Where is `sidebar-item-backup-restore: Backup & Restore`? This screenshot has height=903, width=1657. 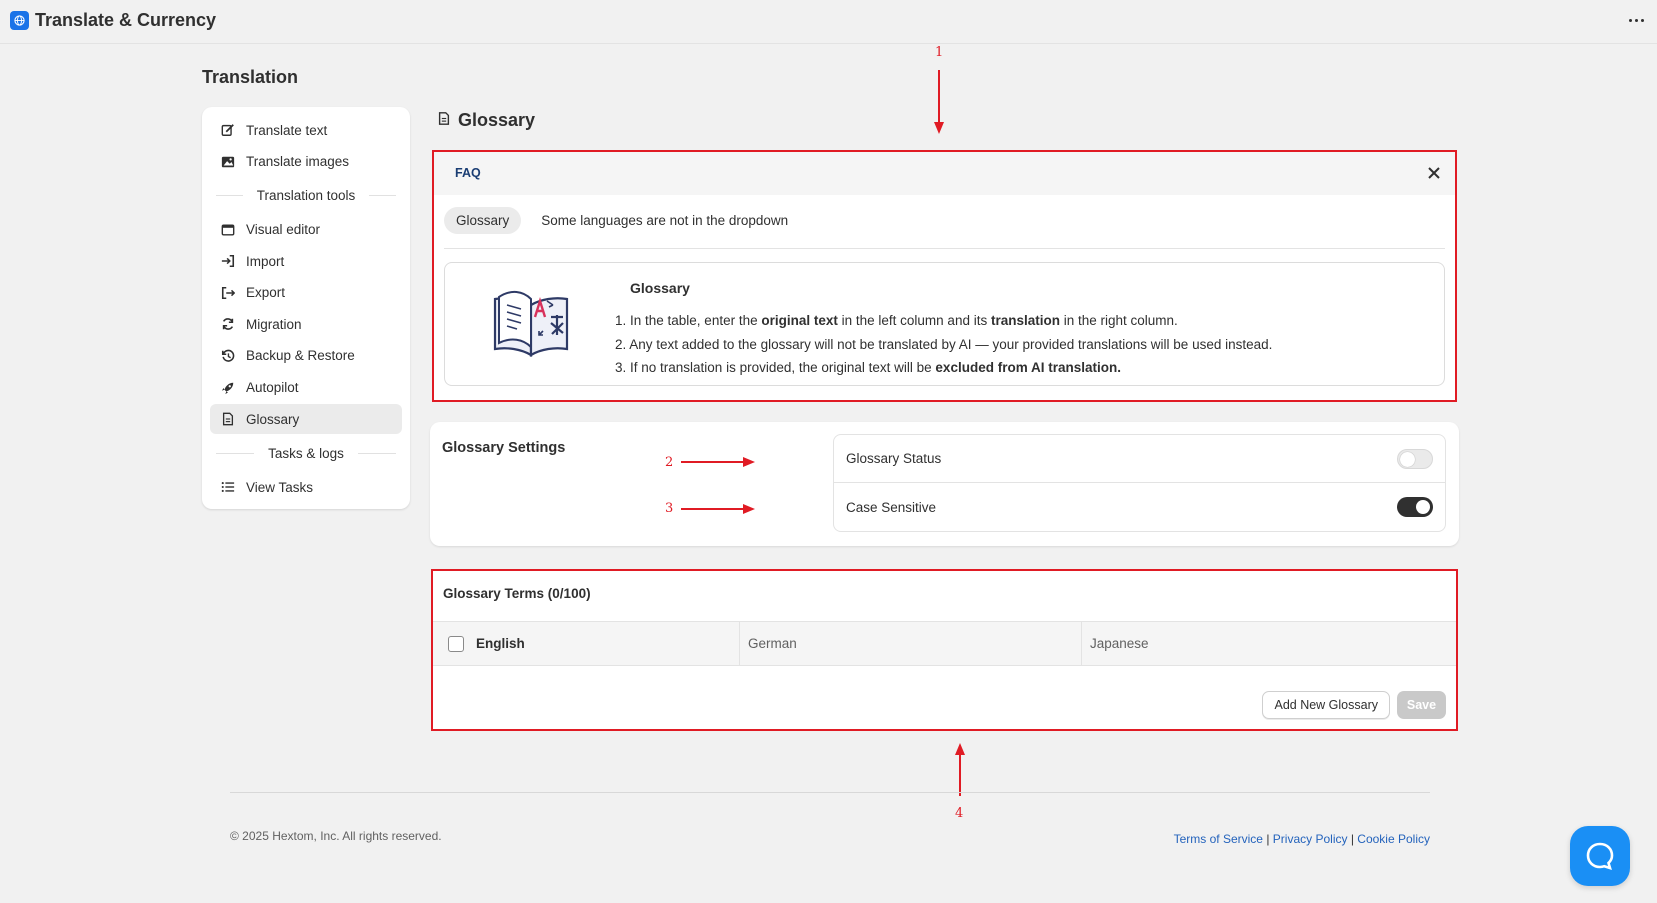 sidebar-item-backup-restore: Backup & Restore is located at coordinates (306, 356).